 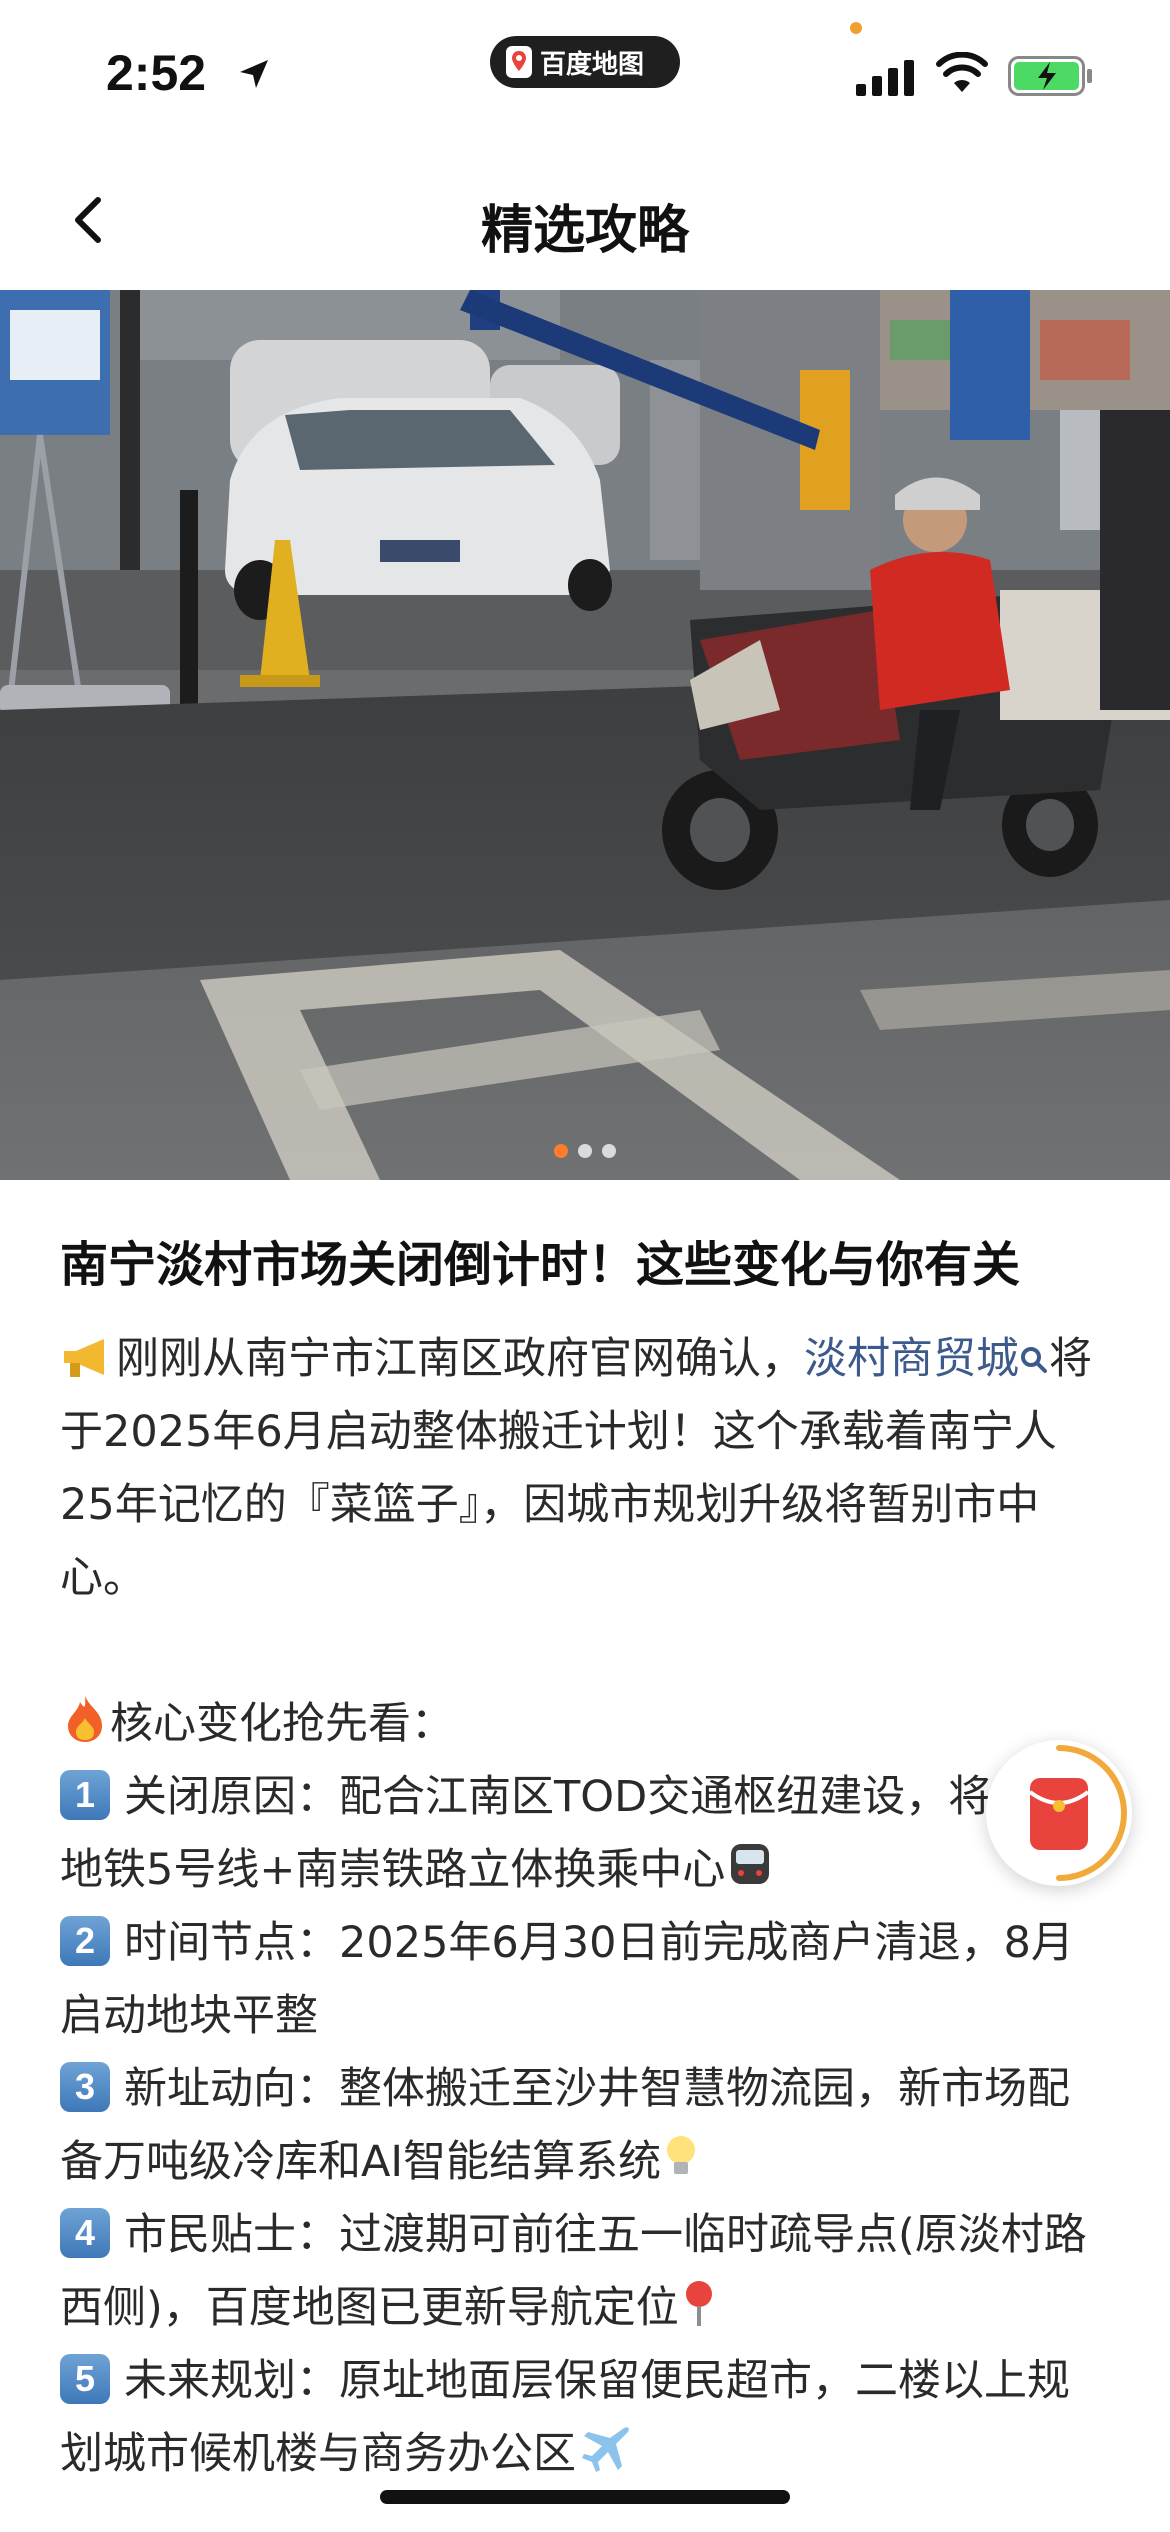 I want to click on section-heading-row: 核心变化抢先看：, so click(x=585, y=1724).